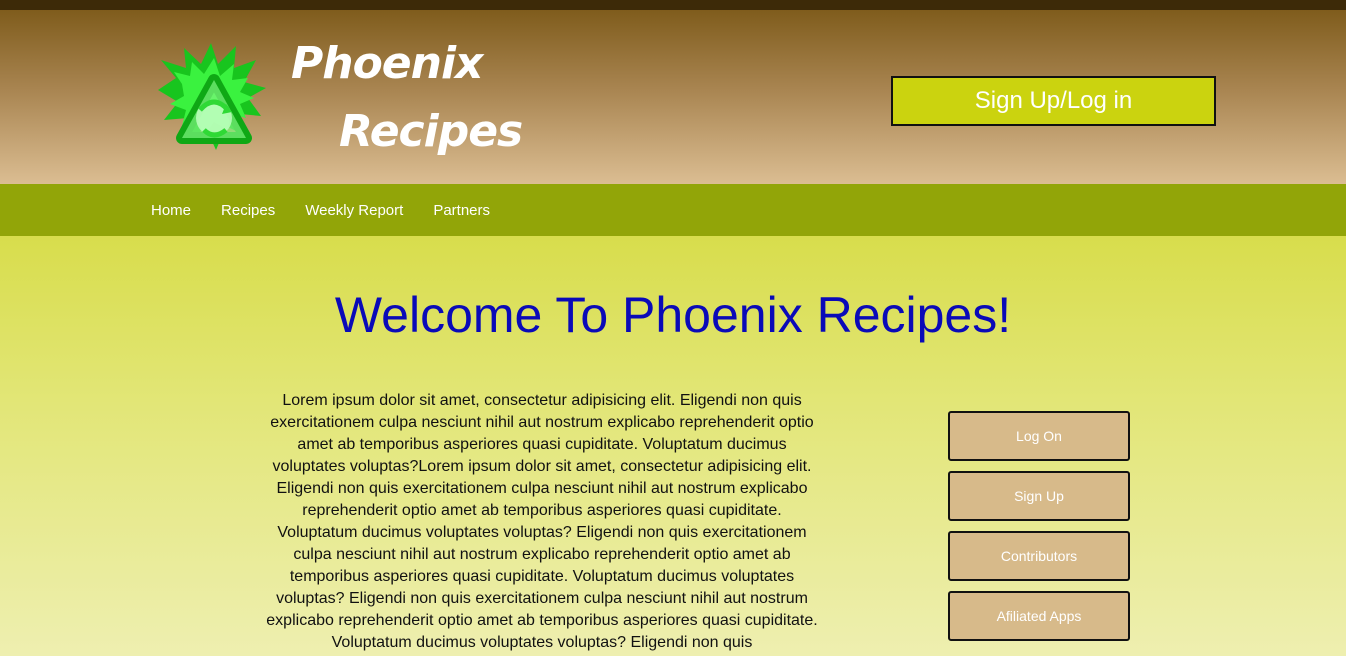 The image size is (1346, 656). Describe the element at coordinates (214, 103) in the screenshot. I see `phoenix-recycle-logo-icon` at that location.